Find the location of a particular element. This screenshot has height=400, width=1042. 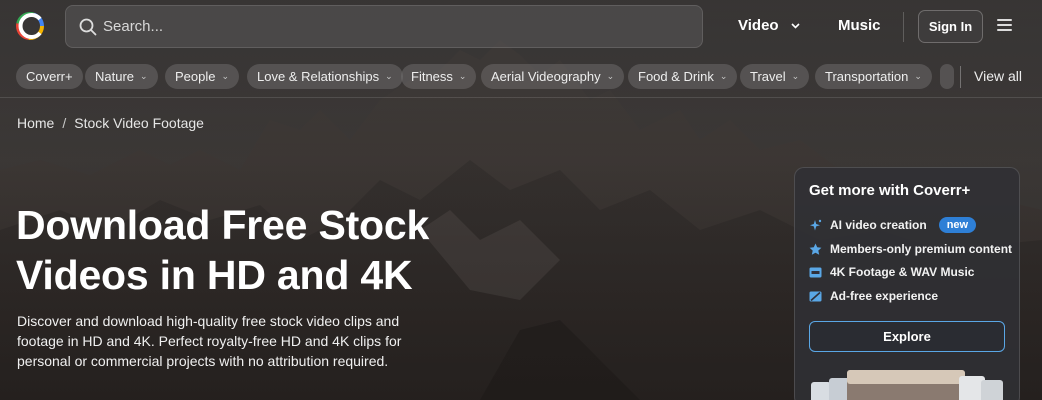

page-title-line: Videos in HD and 4K is located at coordinates (214, 275).